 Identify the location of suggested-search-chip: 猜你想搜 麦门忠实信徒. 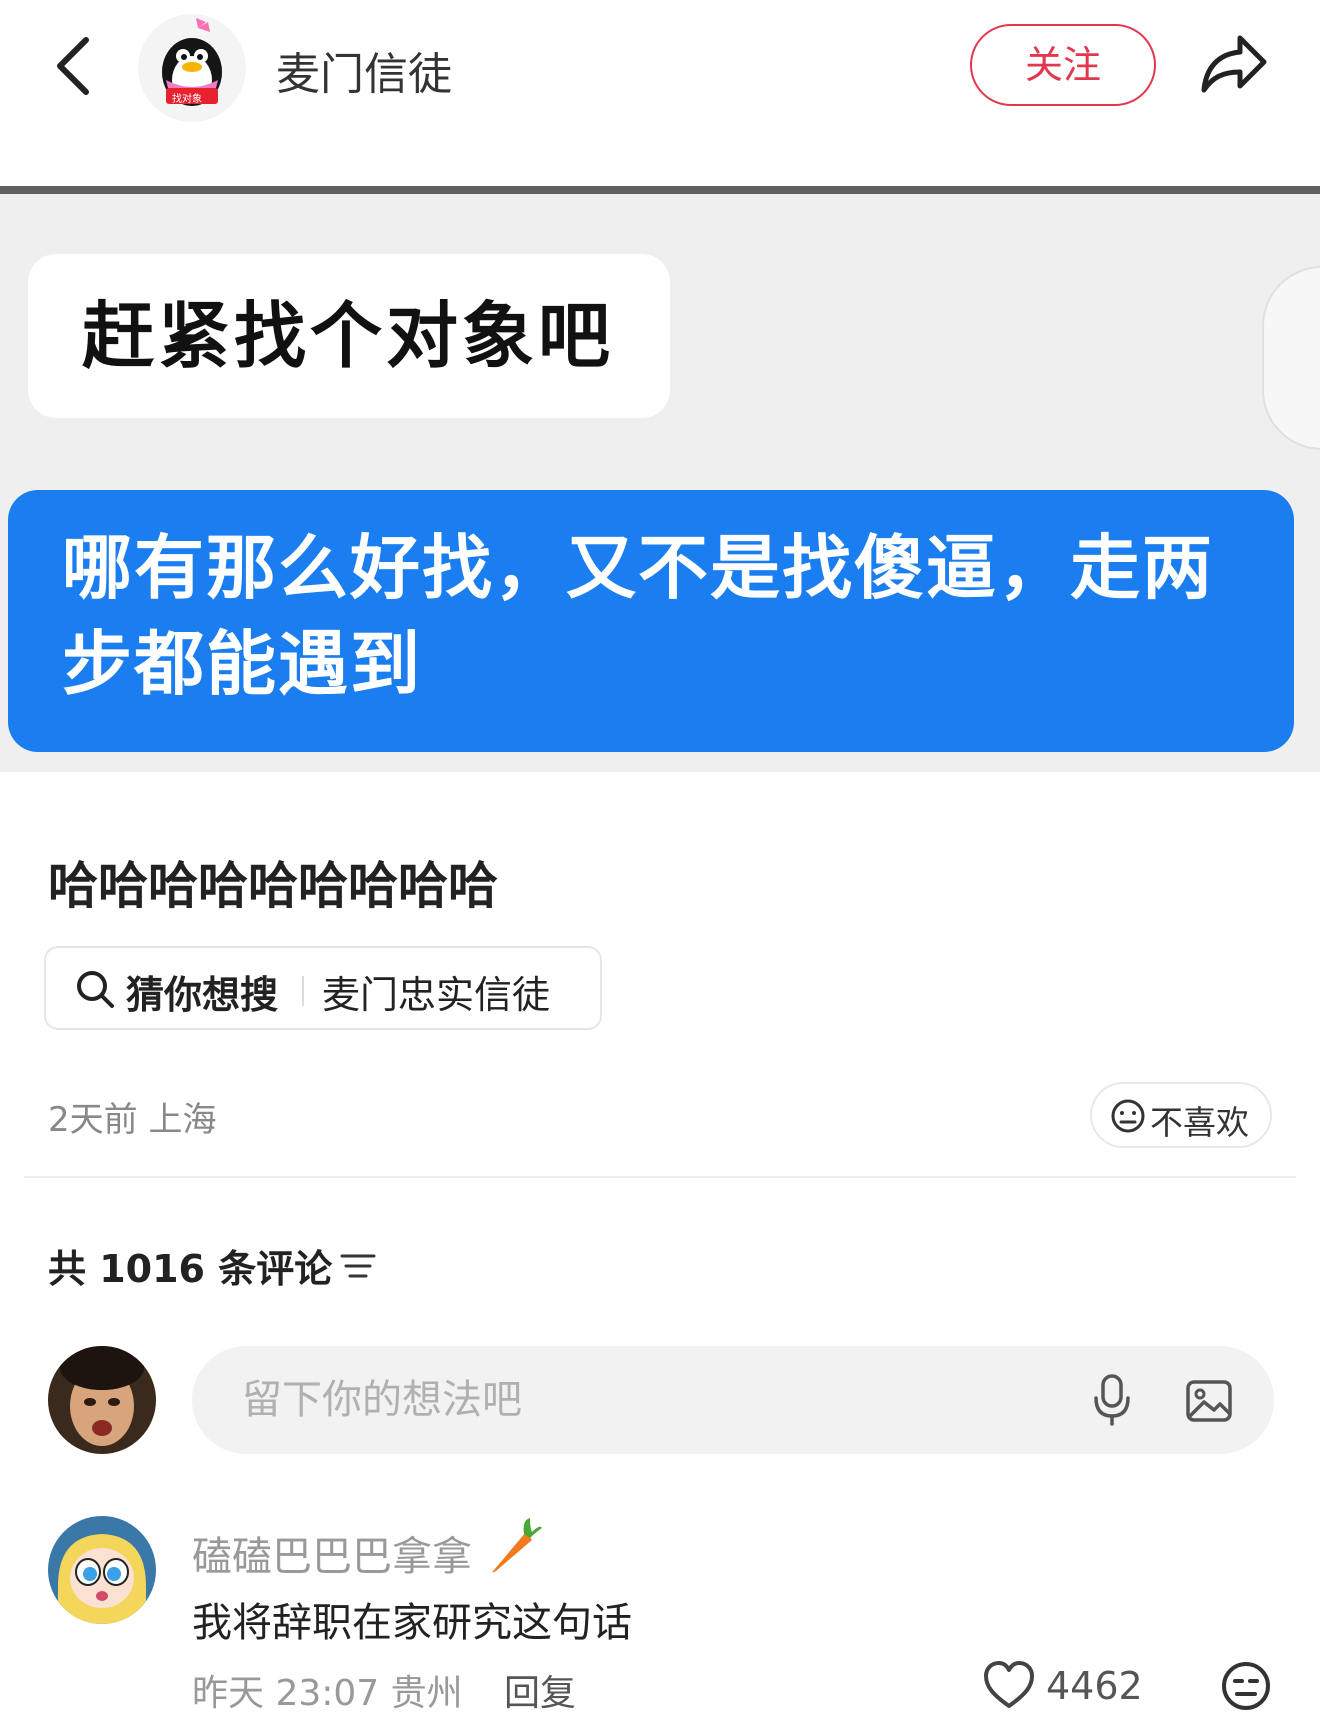
(323, 988).